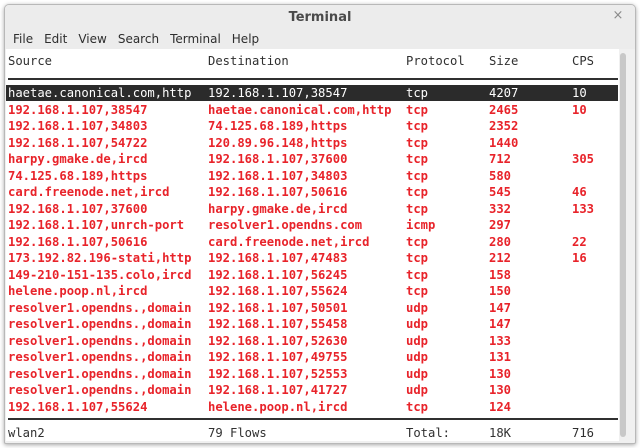 Image resolution: width=640 pixels, height=448 pixels. Describe the element at coordinates (583, 159) in the screenshot. I see `row-cps: 305` at that location.